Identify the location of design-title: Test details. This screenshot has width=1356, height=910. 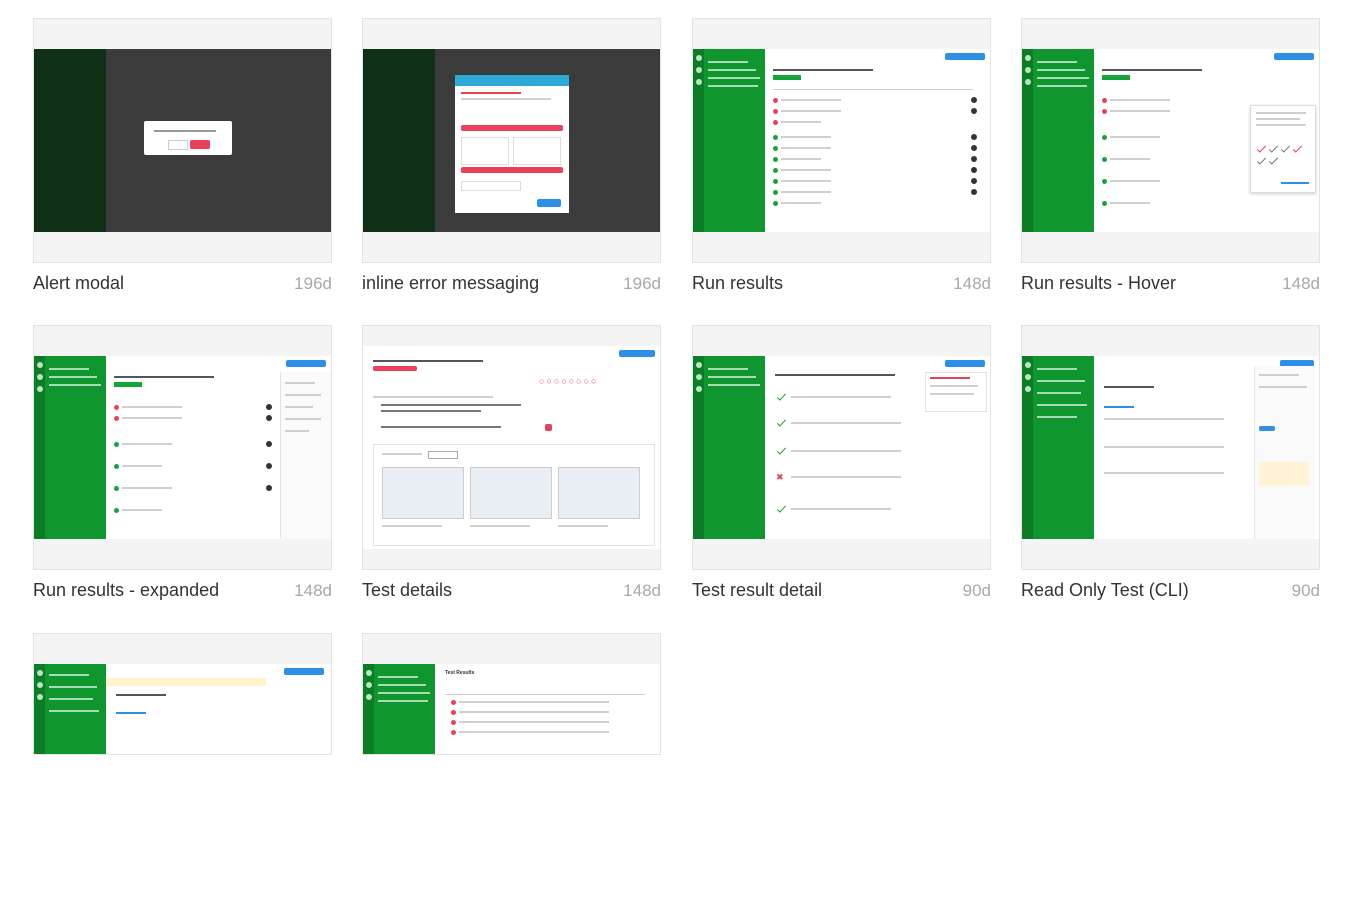
(407, 590).